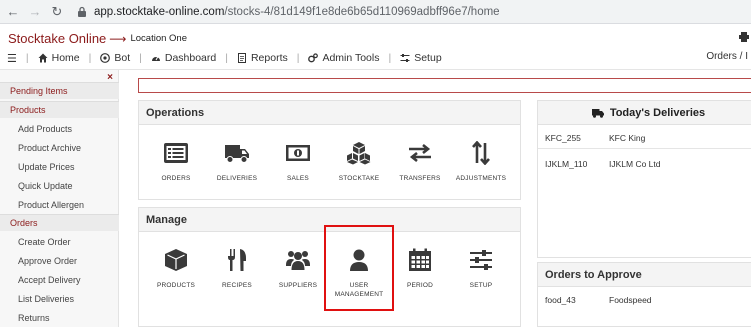 This screenshot has height=327, width=751. I want to click on lock-icon, so click(82, 11).